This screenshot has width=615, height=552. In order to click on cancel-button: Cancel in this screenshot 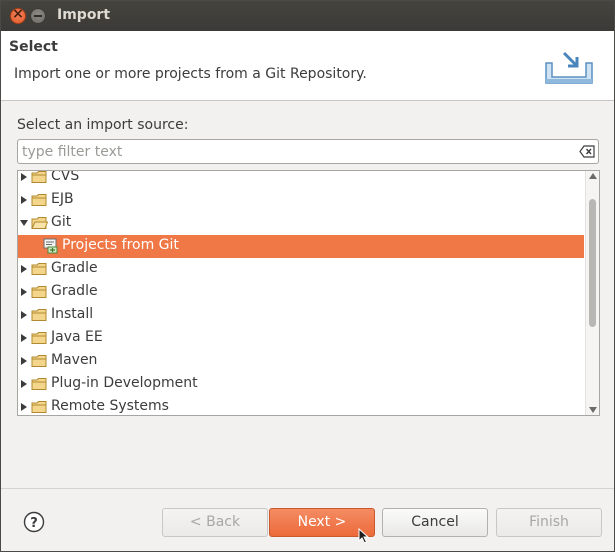, I will do `click(435, 522)`.